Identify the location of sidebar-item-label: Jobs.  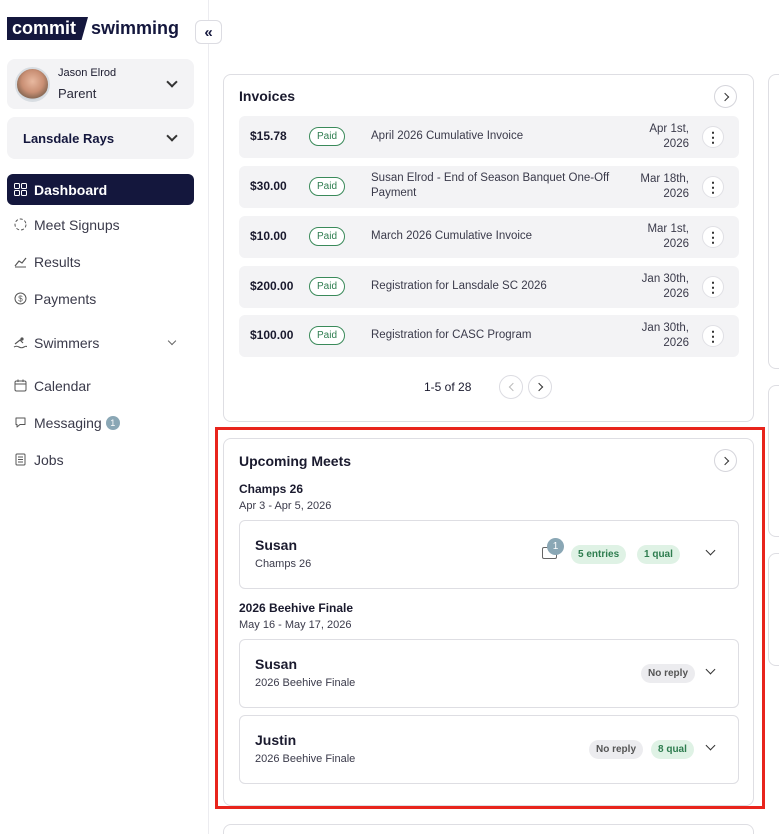
(49, 459).